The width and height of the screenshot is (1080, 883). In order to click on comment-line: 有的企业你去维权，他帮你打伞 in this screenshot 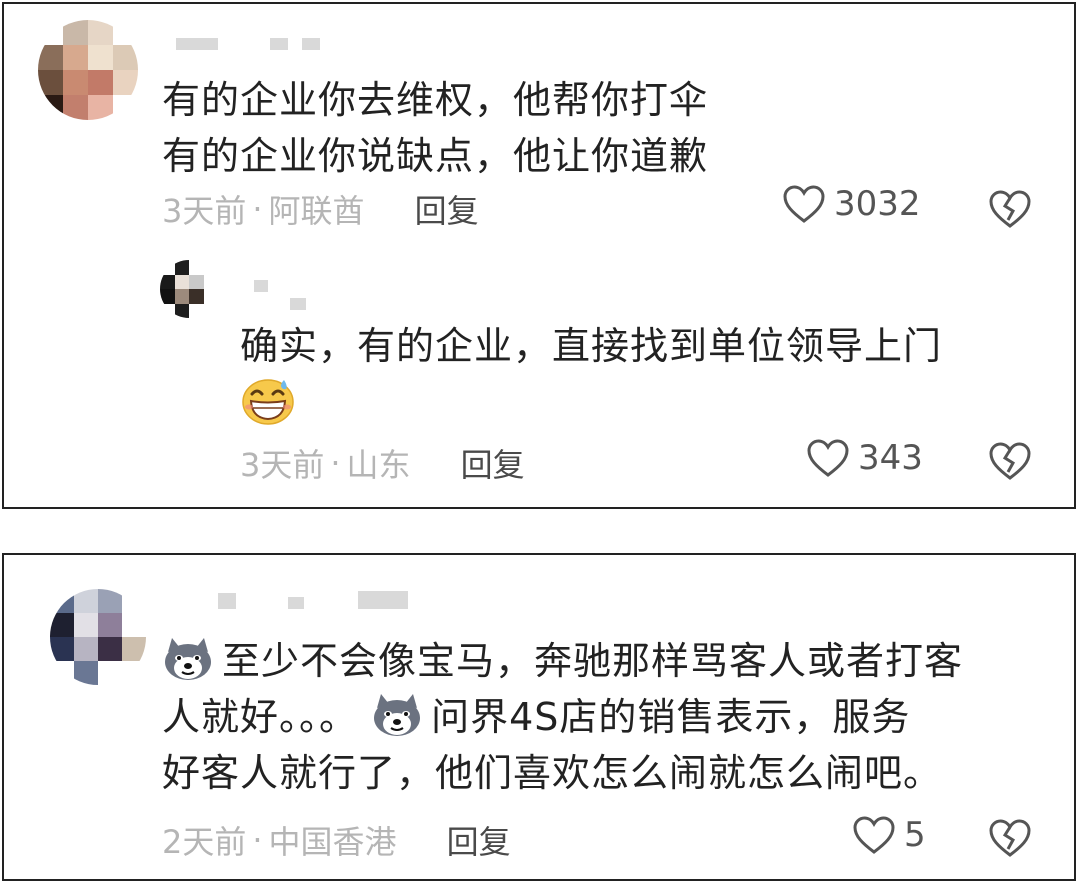, I will do `click(435, 100)`.